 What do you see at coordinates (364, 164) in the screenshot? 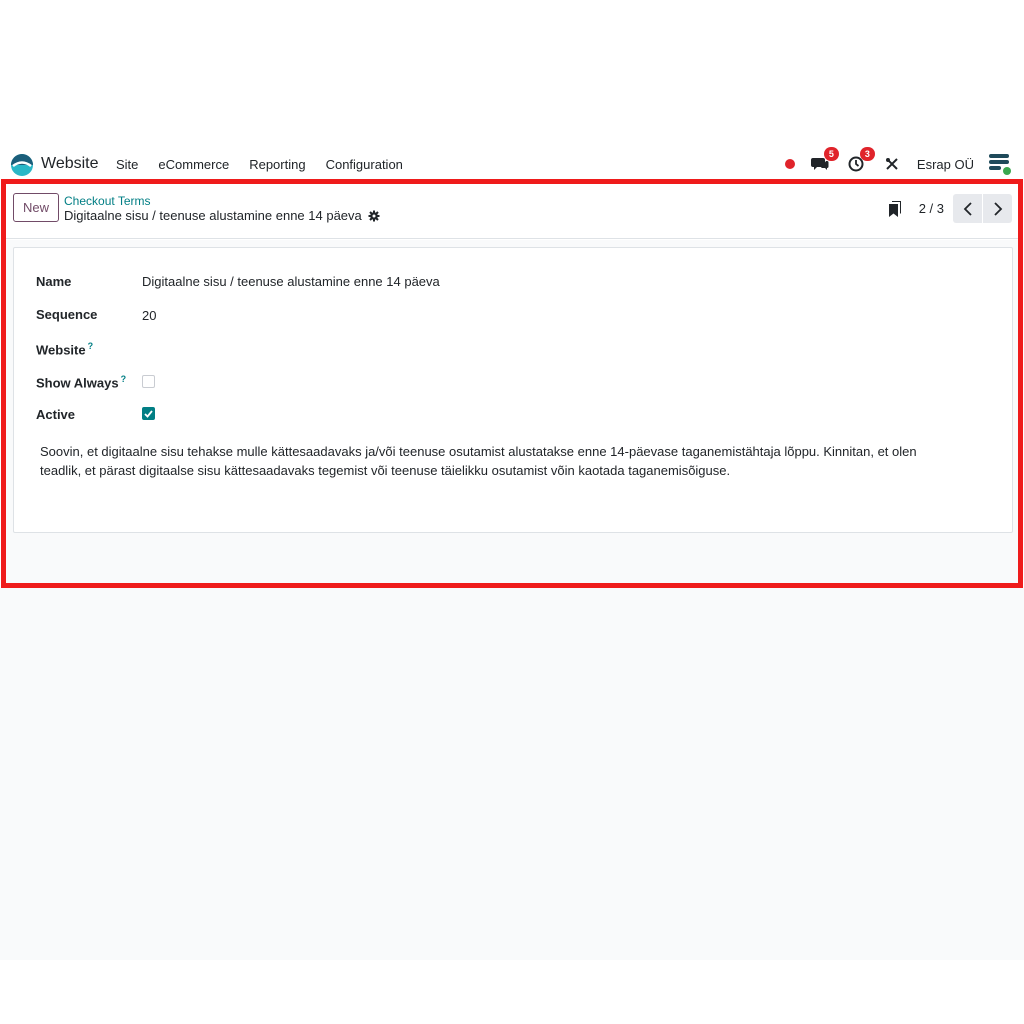
I see `menu-configuration: Configuration` at bounding box center [364, 164].